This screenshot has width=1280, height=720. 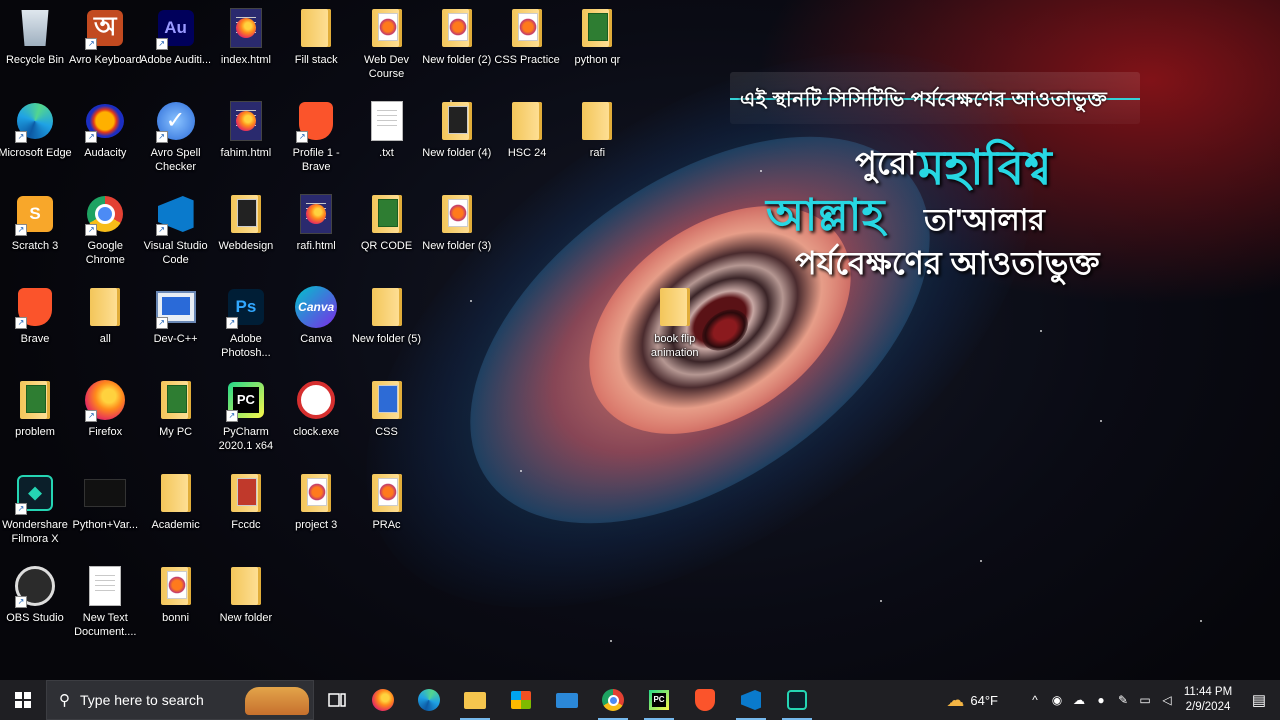 I want to click on desktop-icon: ↗ Brave, so click(x=35, y=312).